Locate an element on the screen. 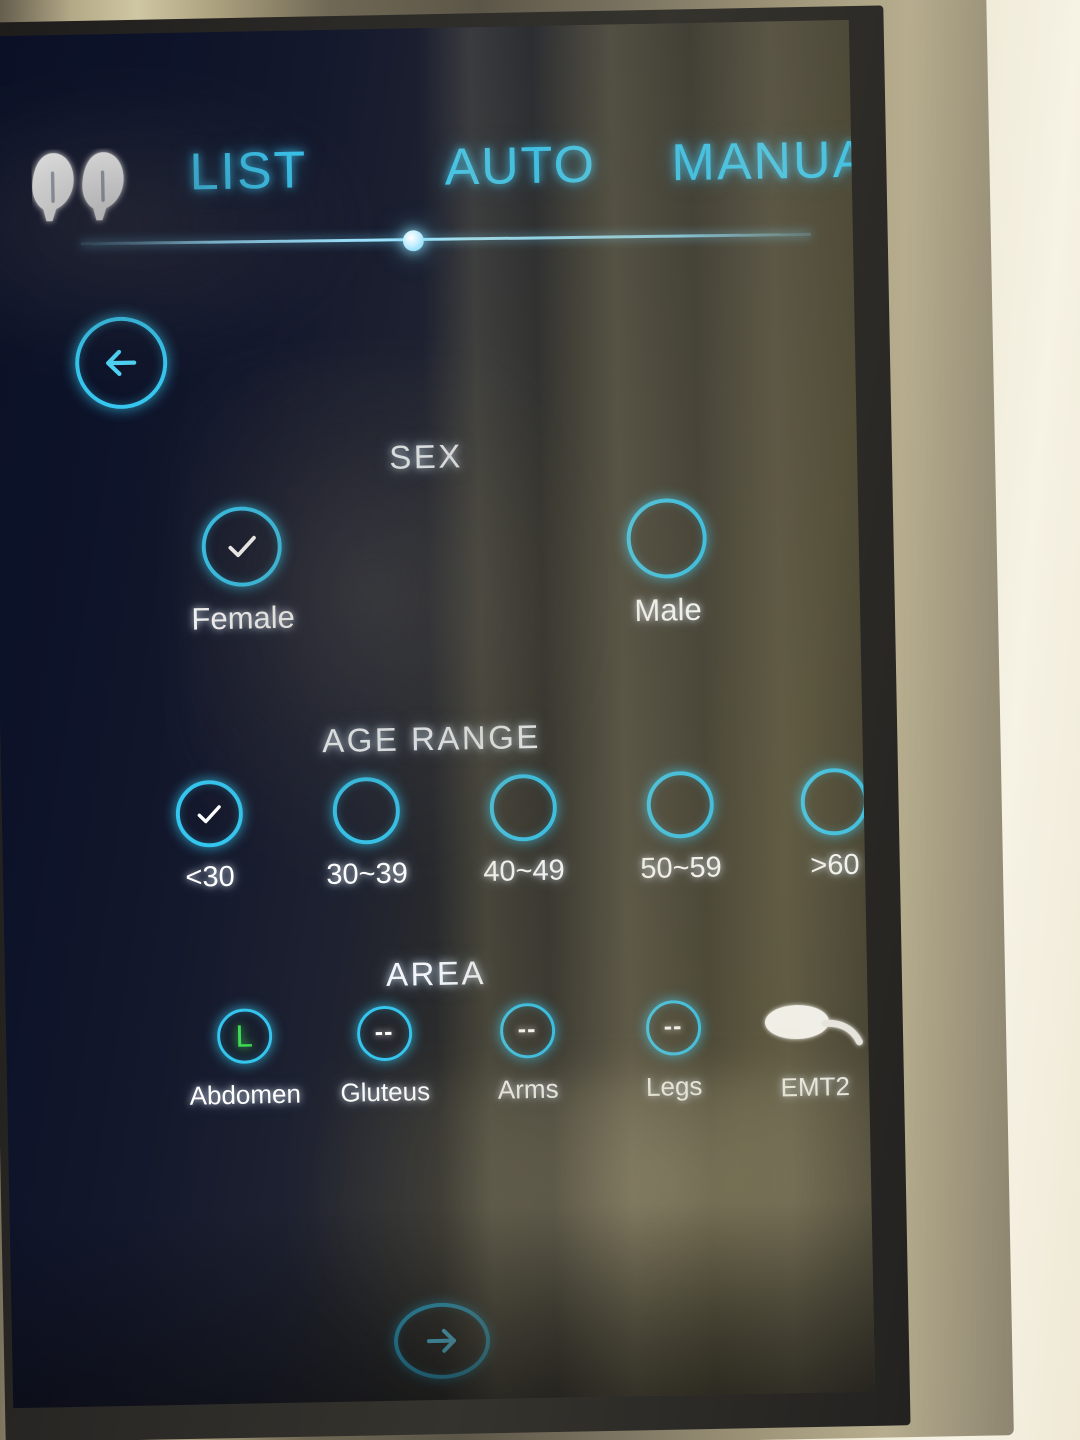 This screenshot has height=1440, width=1080. connected-channel-letter: L is located at coordinates (244, 1036).